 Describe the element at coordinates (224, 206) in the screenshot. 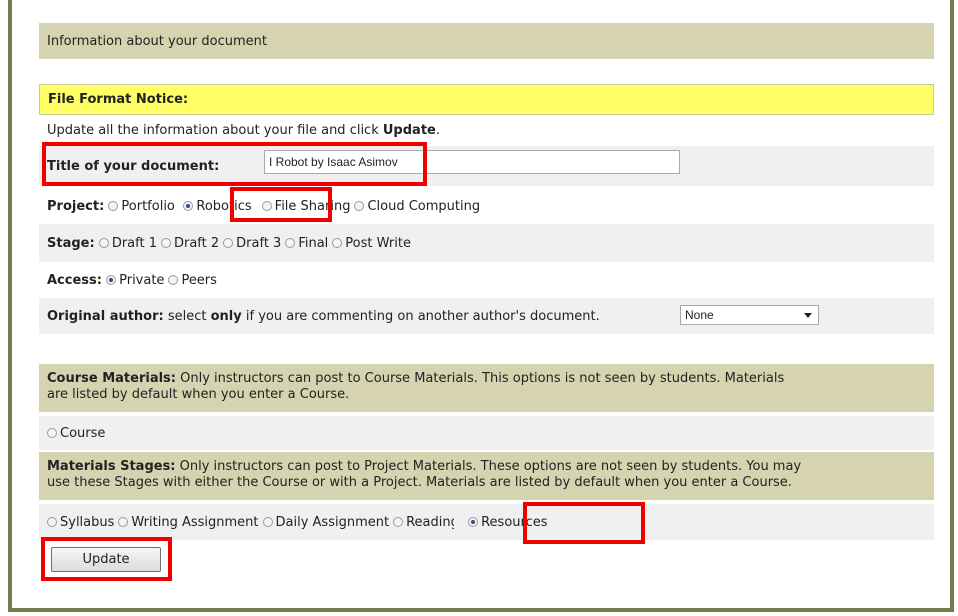

I see `option-label: Robotics` at that location.